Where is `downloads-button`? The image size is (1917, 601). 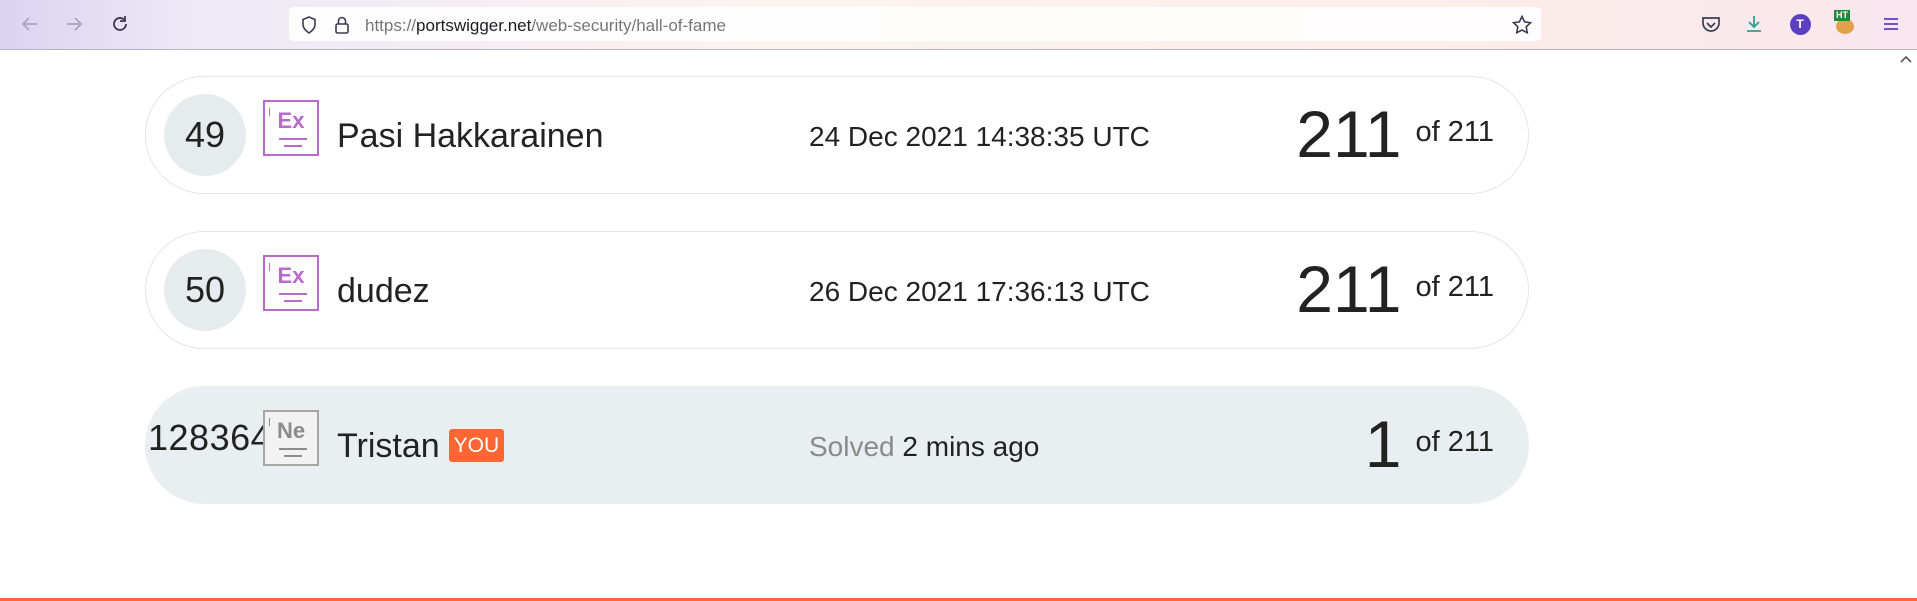 downloads-button is located at coordinates (1754, 24).